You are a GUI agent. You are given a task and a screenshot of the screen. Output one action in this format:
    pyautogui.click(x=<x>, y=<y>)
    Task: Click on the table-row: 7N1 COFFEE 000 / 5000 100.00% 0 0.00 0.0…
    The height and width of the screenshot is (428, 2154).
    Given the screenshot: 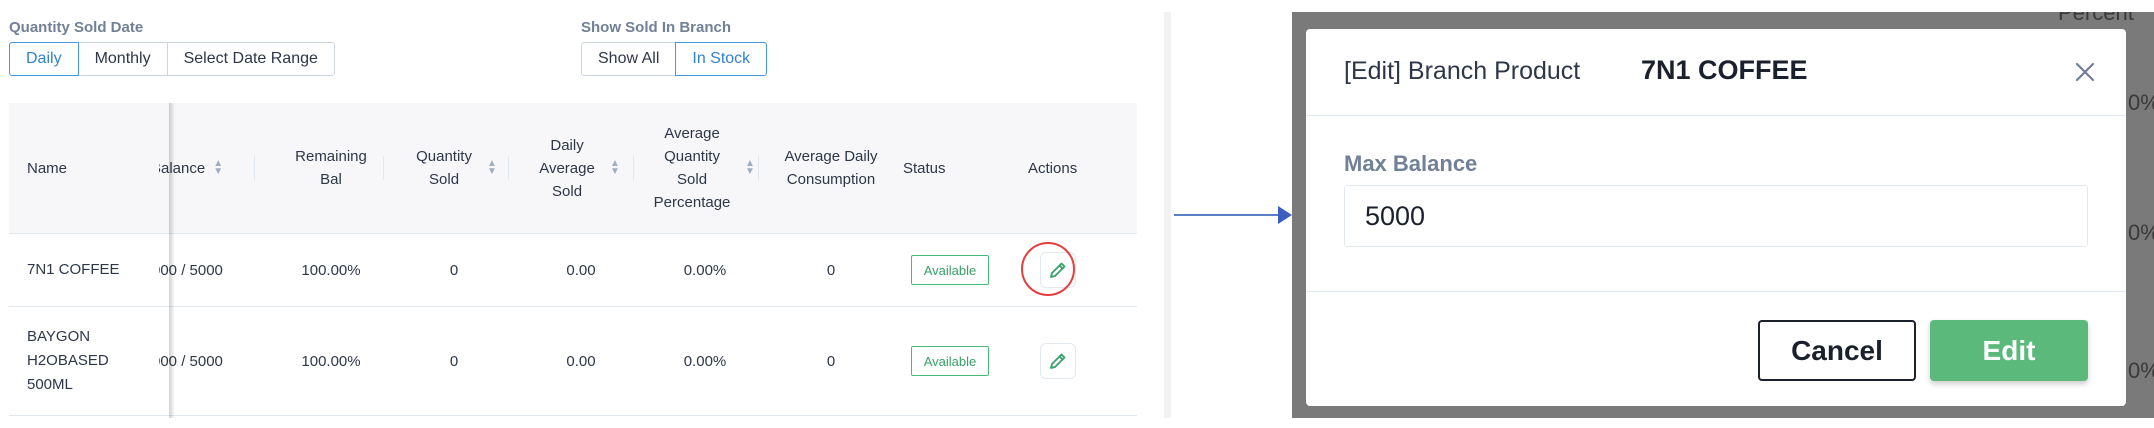 What is the action you would take?
    pyautogui.click(x=573, y=270)
    